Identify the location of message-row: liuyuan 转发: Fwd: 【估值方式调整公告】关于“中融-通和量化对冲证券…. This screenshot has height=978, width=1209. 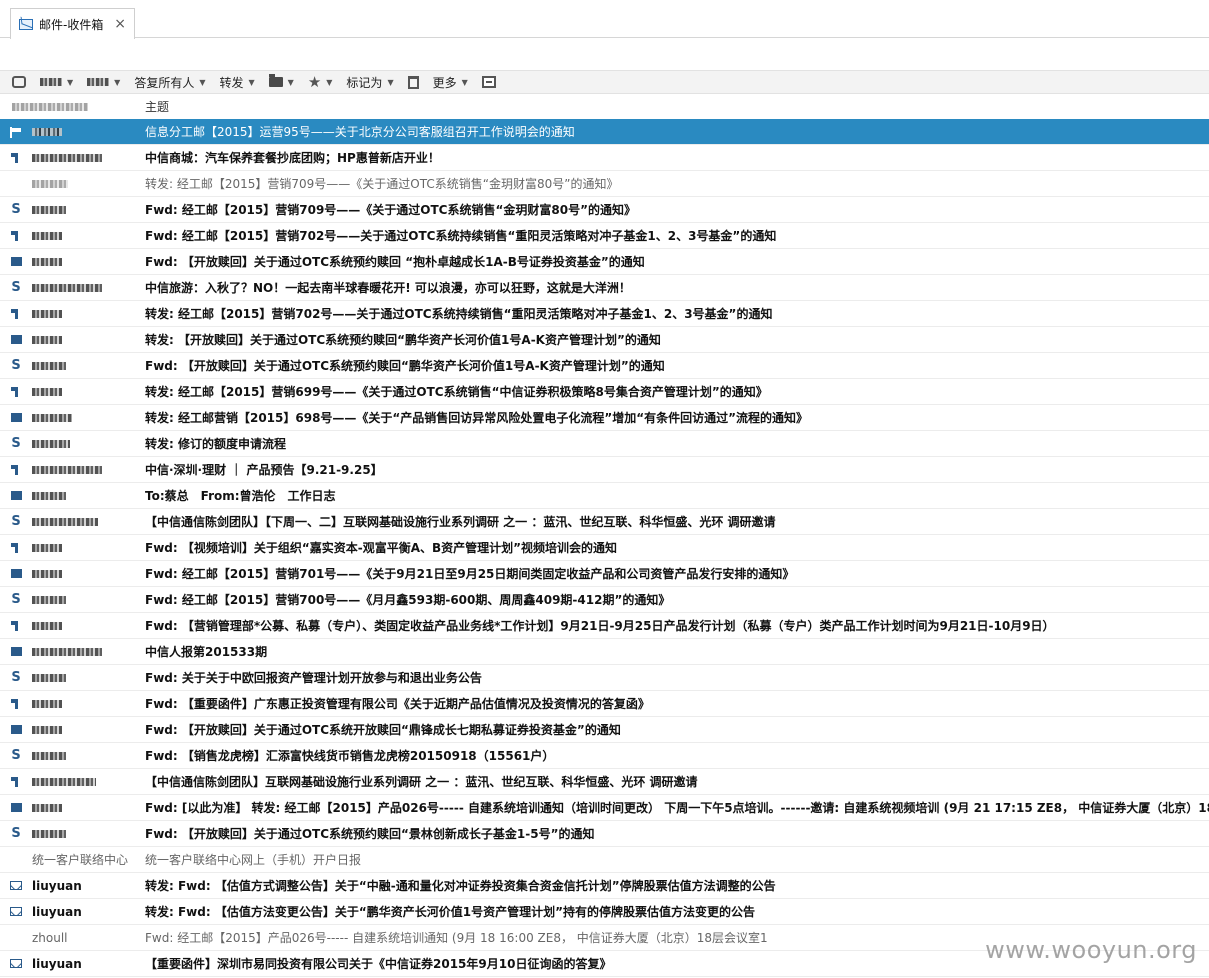
(604, 886).